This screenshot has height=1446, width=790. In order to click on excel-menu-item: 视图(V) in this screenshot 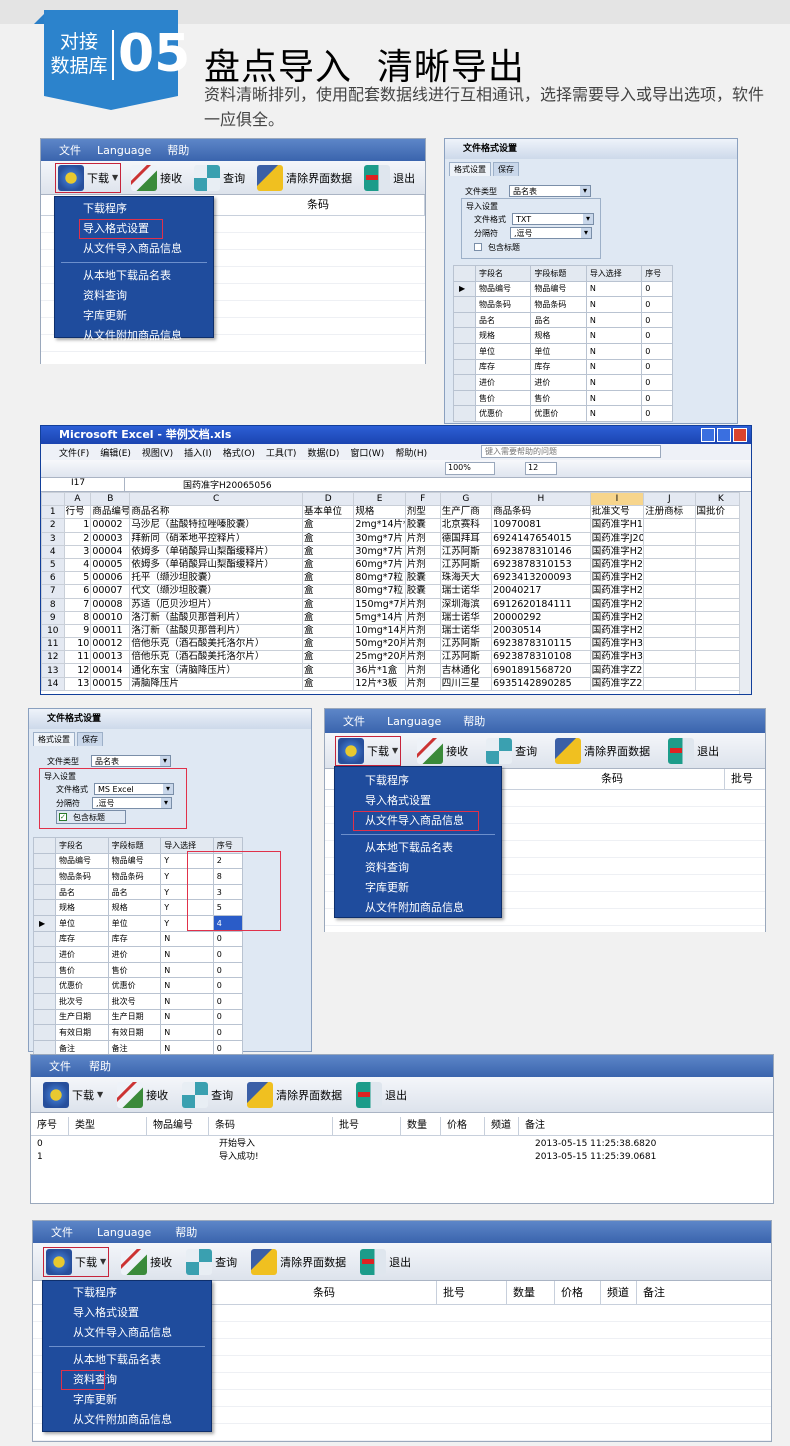, I will do `click(157, 452)`.